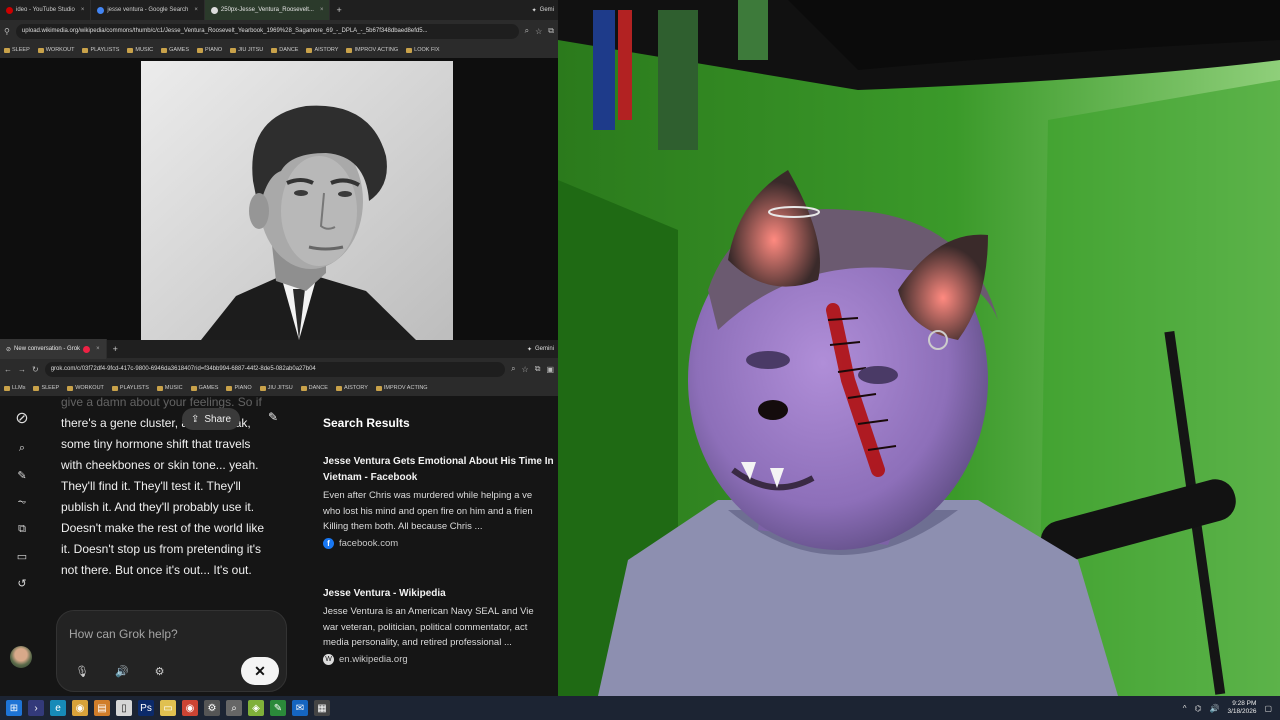 This screenshot has width=1280, height=720. I want to click on notification-icon: ▢, so click(1268, 708).